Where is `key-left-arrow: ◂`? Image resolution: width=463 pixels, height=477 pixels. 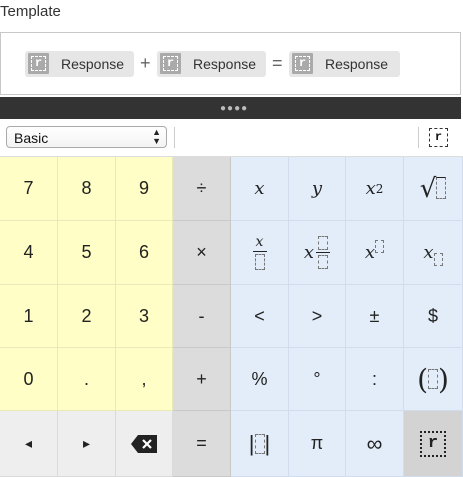 key-left-arrow: ◂ is located at coordinates (29, 444).